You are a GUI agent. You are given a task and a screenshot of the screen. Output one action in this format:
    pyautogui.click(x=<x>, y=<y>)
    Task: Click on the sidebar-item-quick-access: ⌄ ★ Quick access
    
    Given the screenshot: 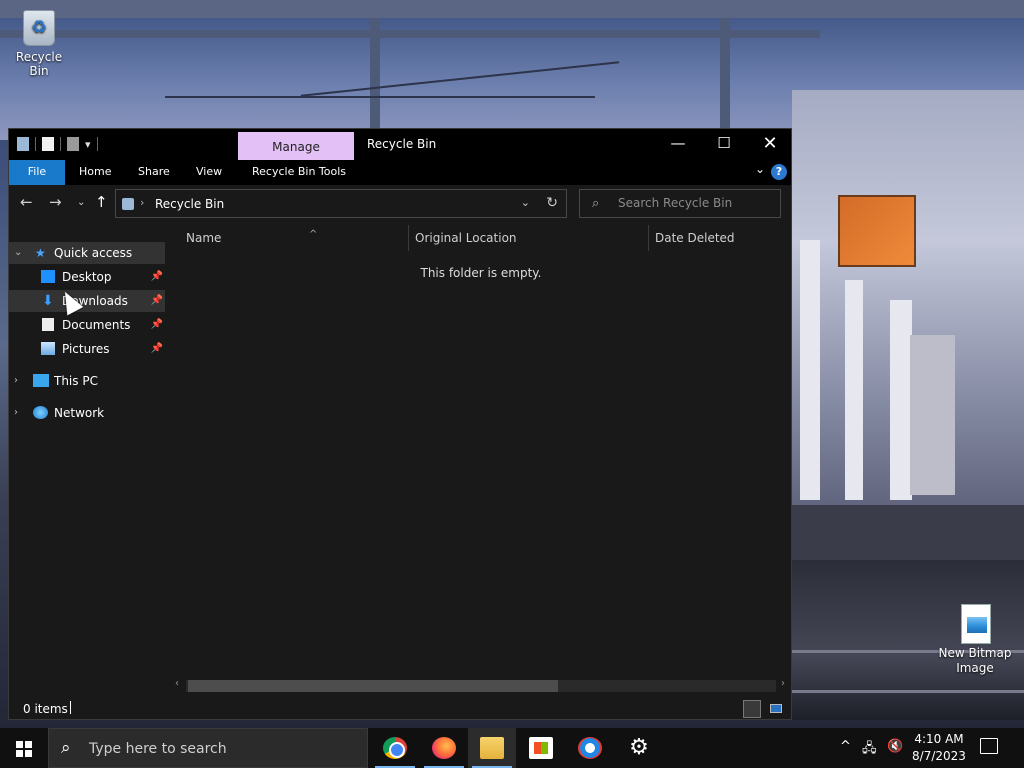 What is the action you would take?
    pyautogui.click(x=87, y=253)
    